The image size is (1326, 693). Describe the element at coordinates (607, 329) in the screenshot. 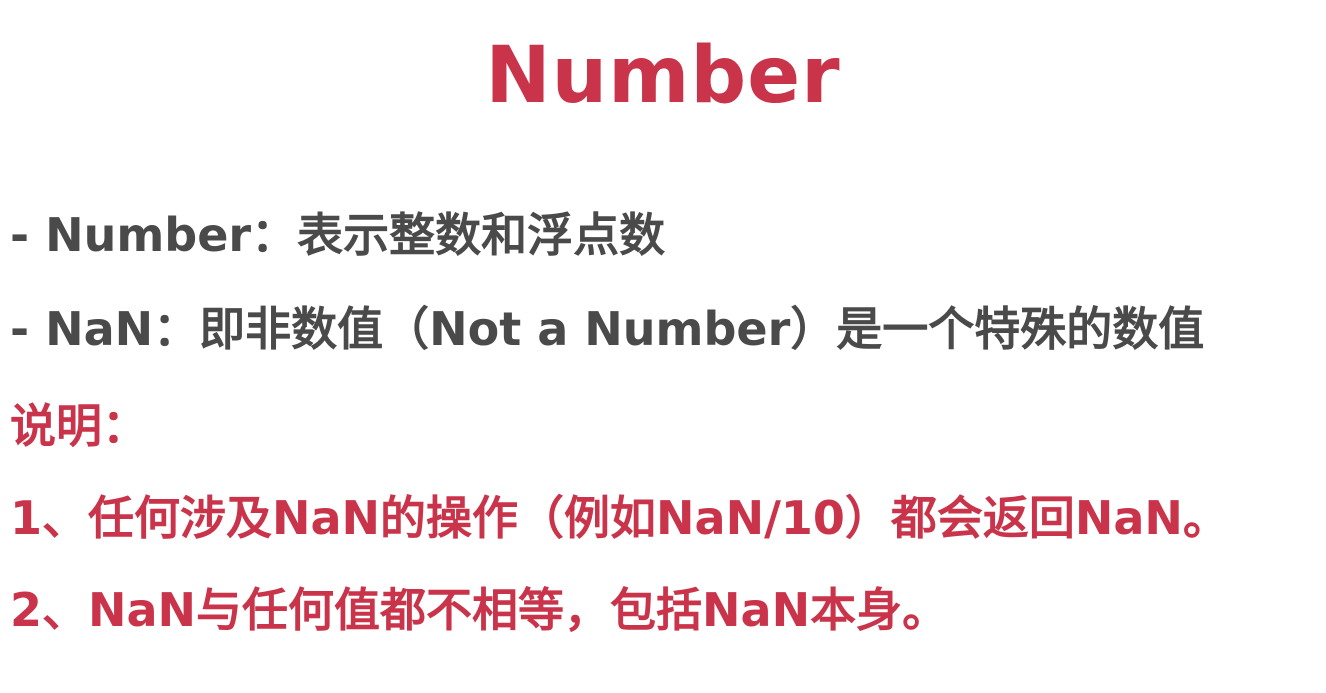

I see `bullet-nan-definition: - NaN：即非数值（Not a Number）是一个特殊的数值` at that location.